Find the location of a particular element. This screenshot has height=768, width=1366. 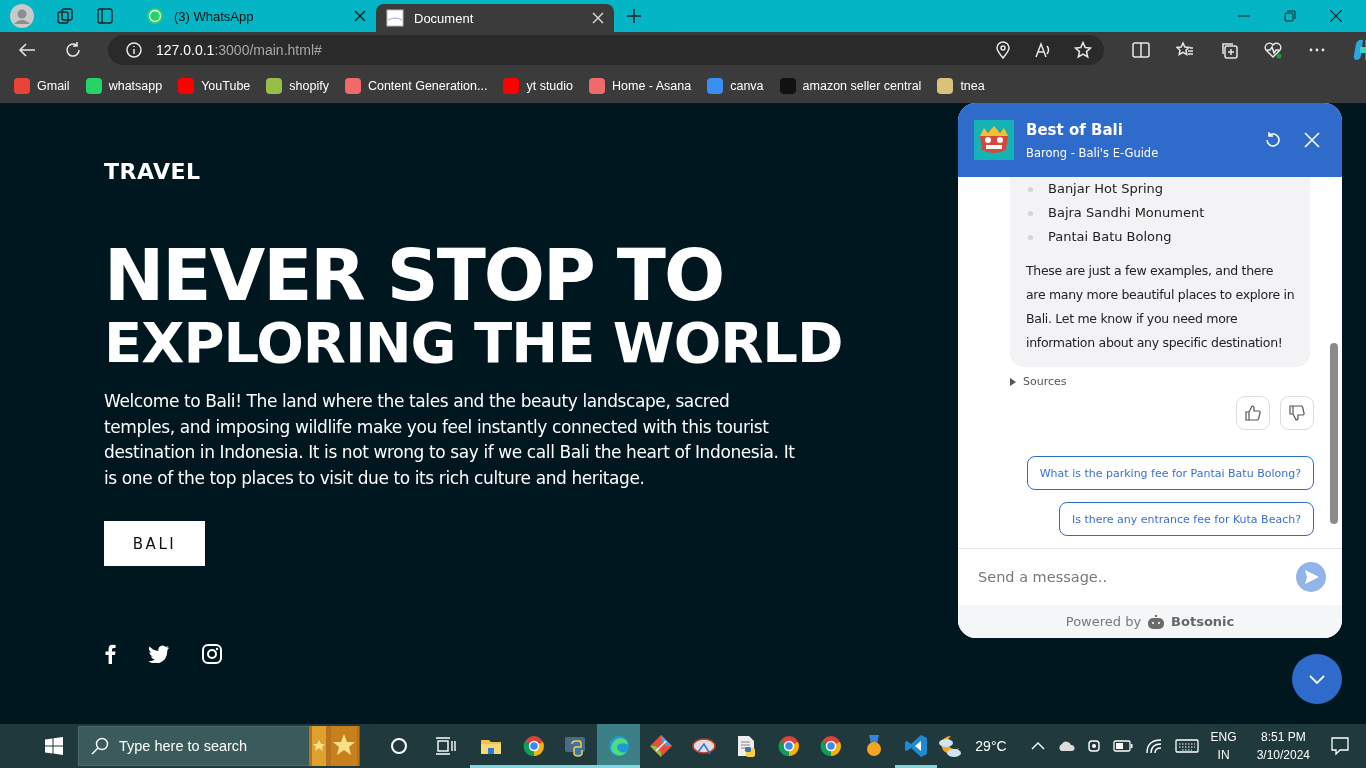

page-icon is located at coordinates (395, 18).